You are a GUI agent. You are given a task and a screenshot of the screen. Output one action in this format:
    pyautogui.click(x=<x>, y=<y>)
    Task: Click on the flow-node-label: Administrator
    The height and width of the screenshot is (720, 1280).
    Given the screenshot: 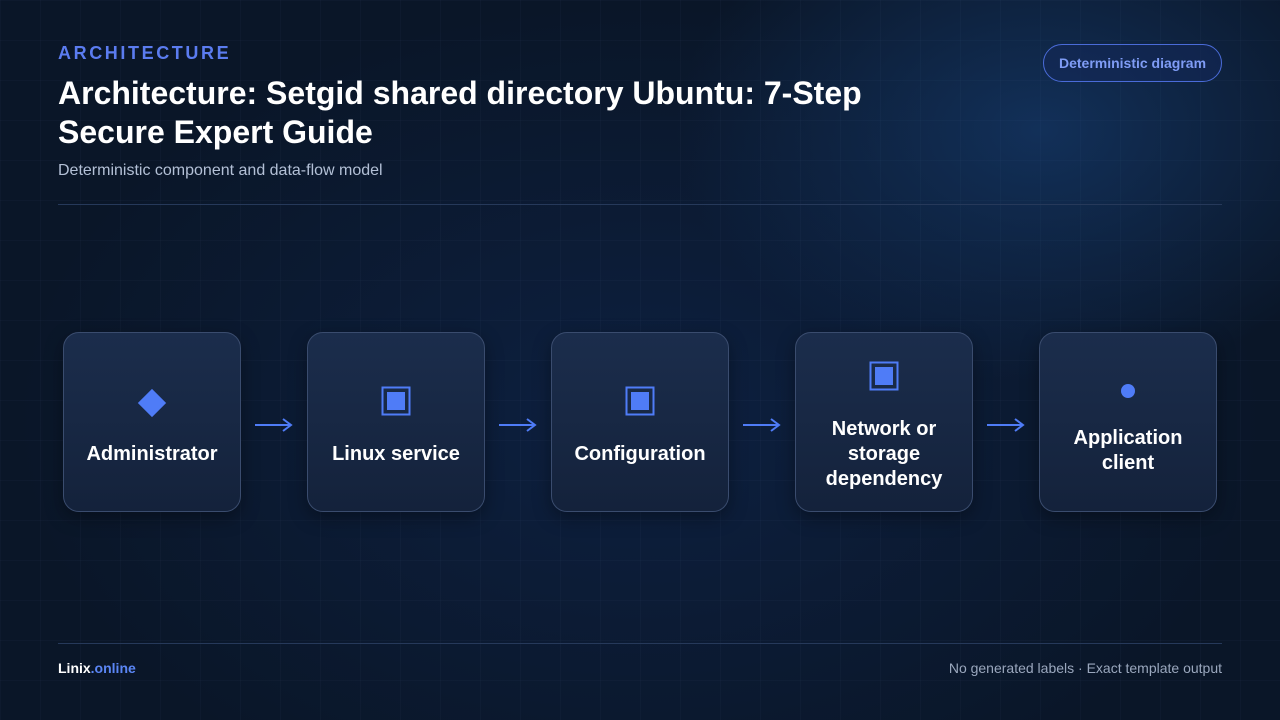 What is the action you would take?
    pyautogui.click(x=152, y=454)
    